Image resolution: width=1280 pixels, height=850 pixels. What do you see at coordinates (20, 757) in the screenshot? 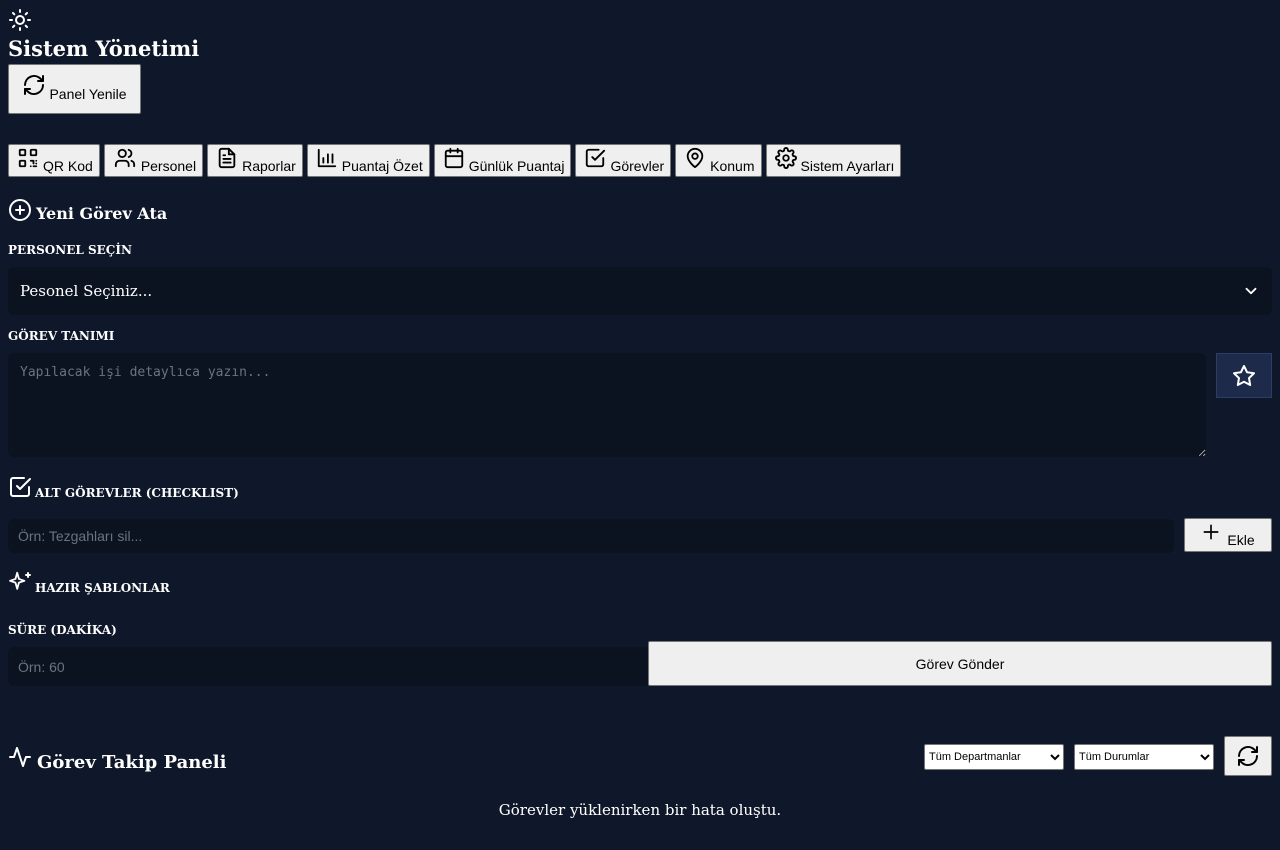
I see `activity-icon` at bounding box center [20, 757].